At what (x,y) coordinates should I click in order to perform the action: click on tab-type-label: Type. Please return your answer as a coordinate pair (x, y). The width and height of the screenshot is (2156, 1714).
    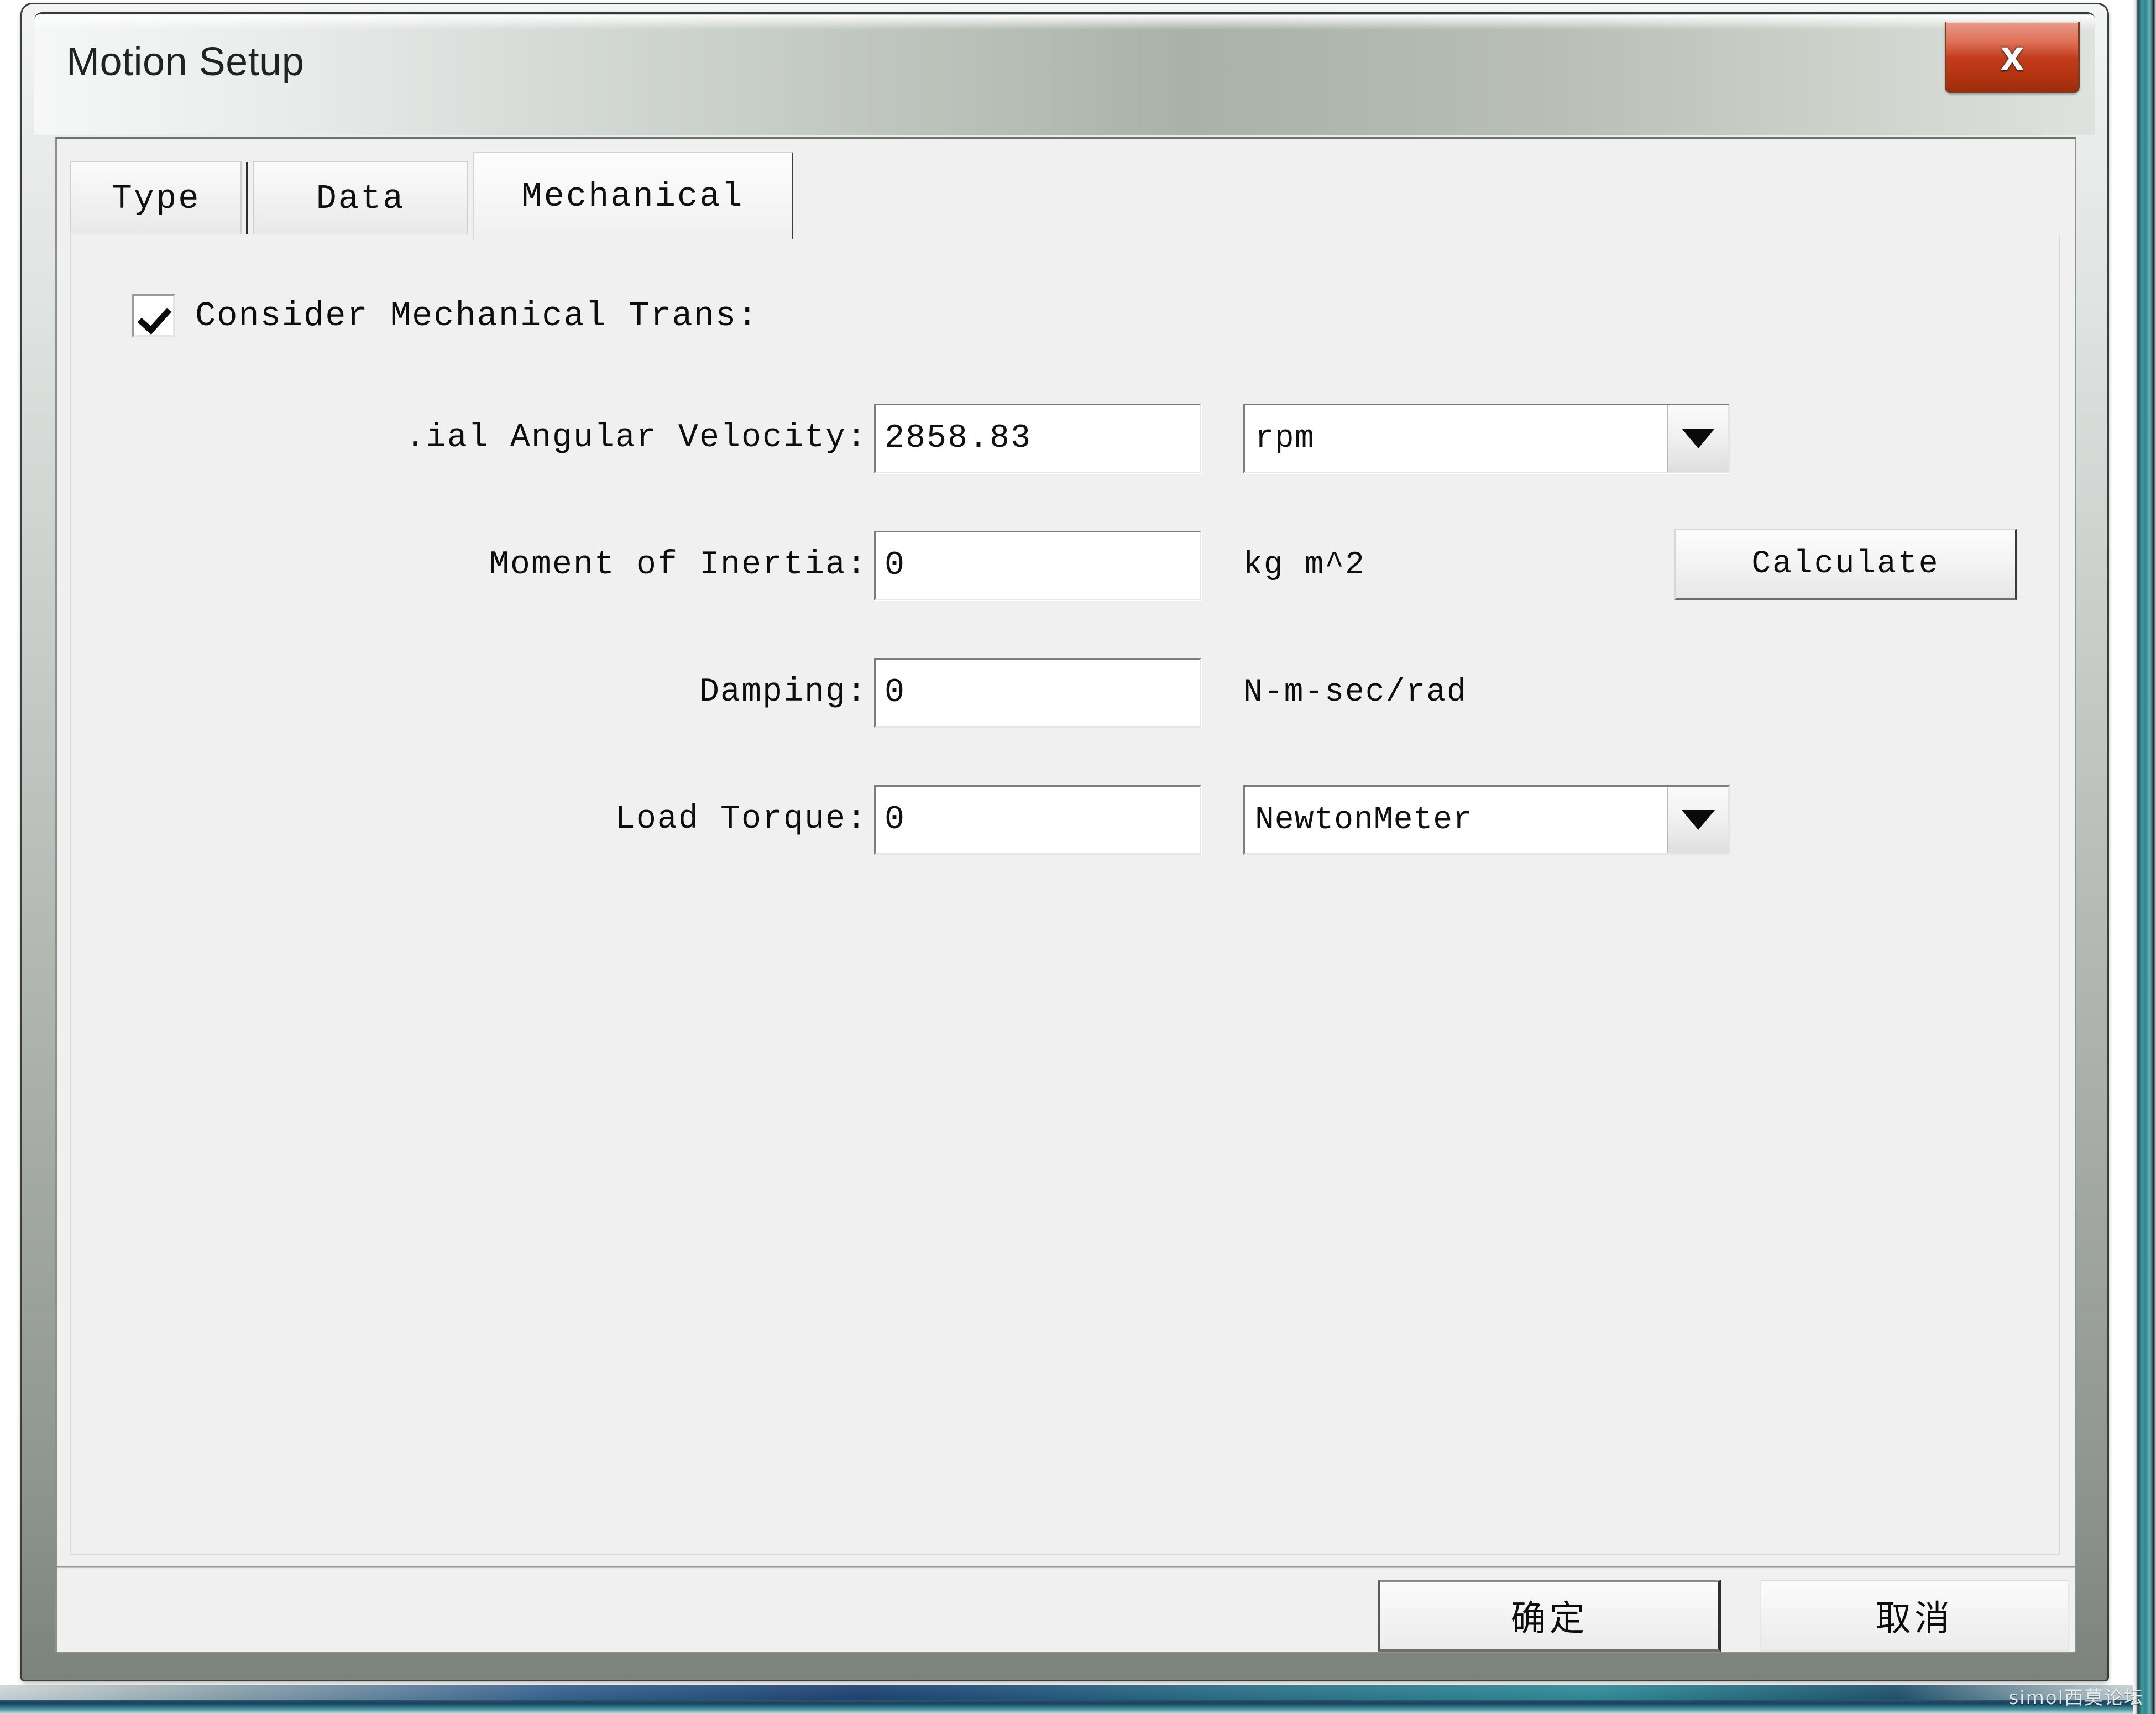
    Looking at the image, I should click on (156, 198).